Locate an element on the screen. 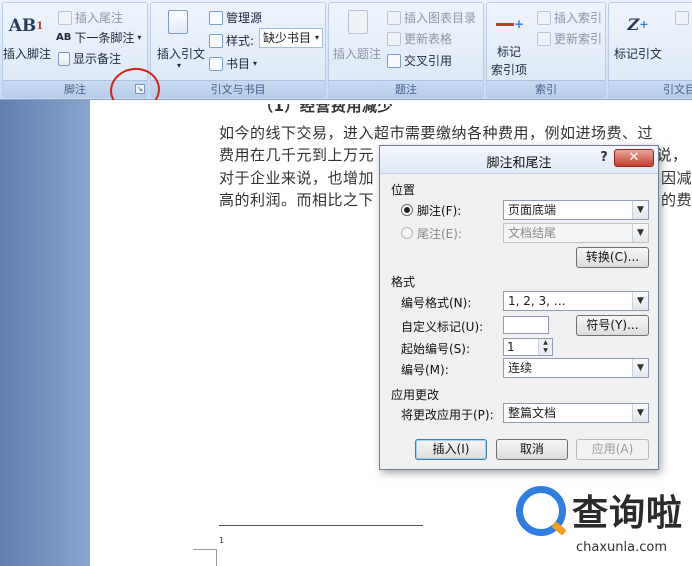  manage-sources-button: 管理源 is located at coordinates (235, 17).